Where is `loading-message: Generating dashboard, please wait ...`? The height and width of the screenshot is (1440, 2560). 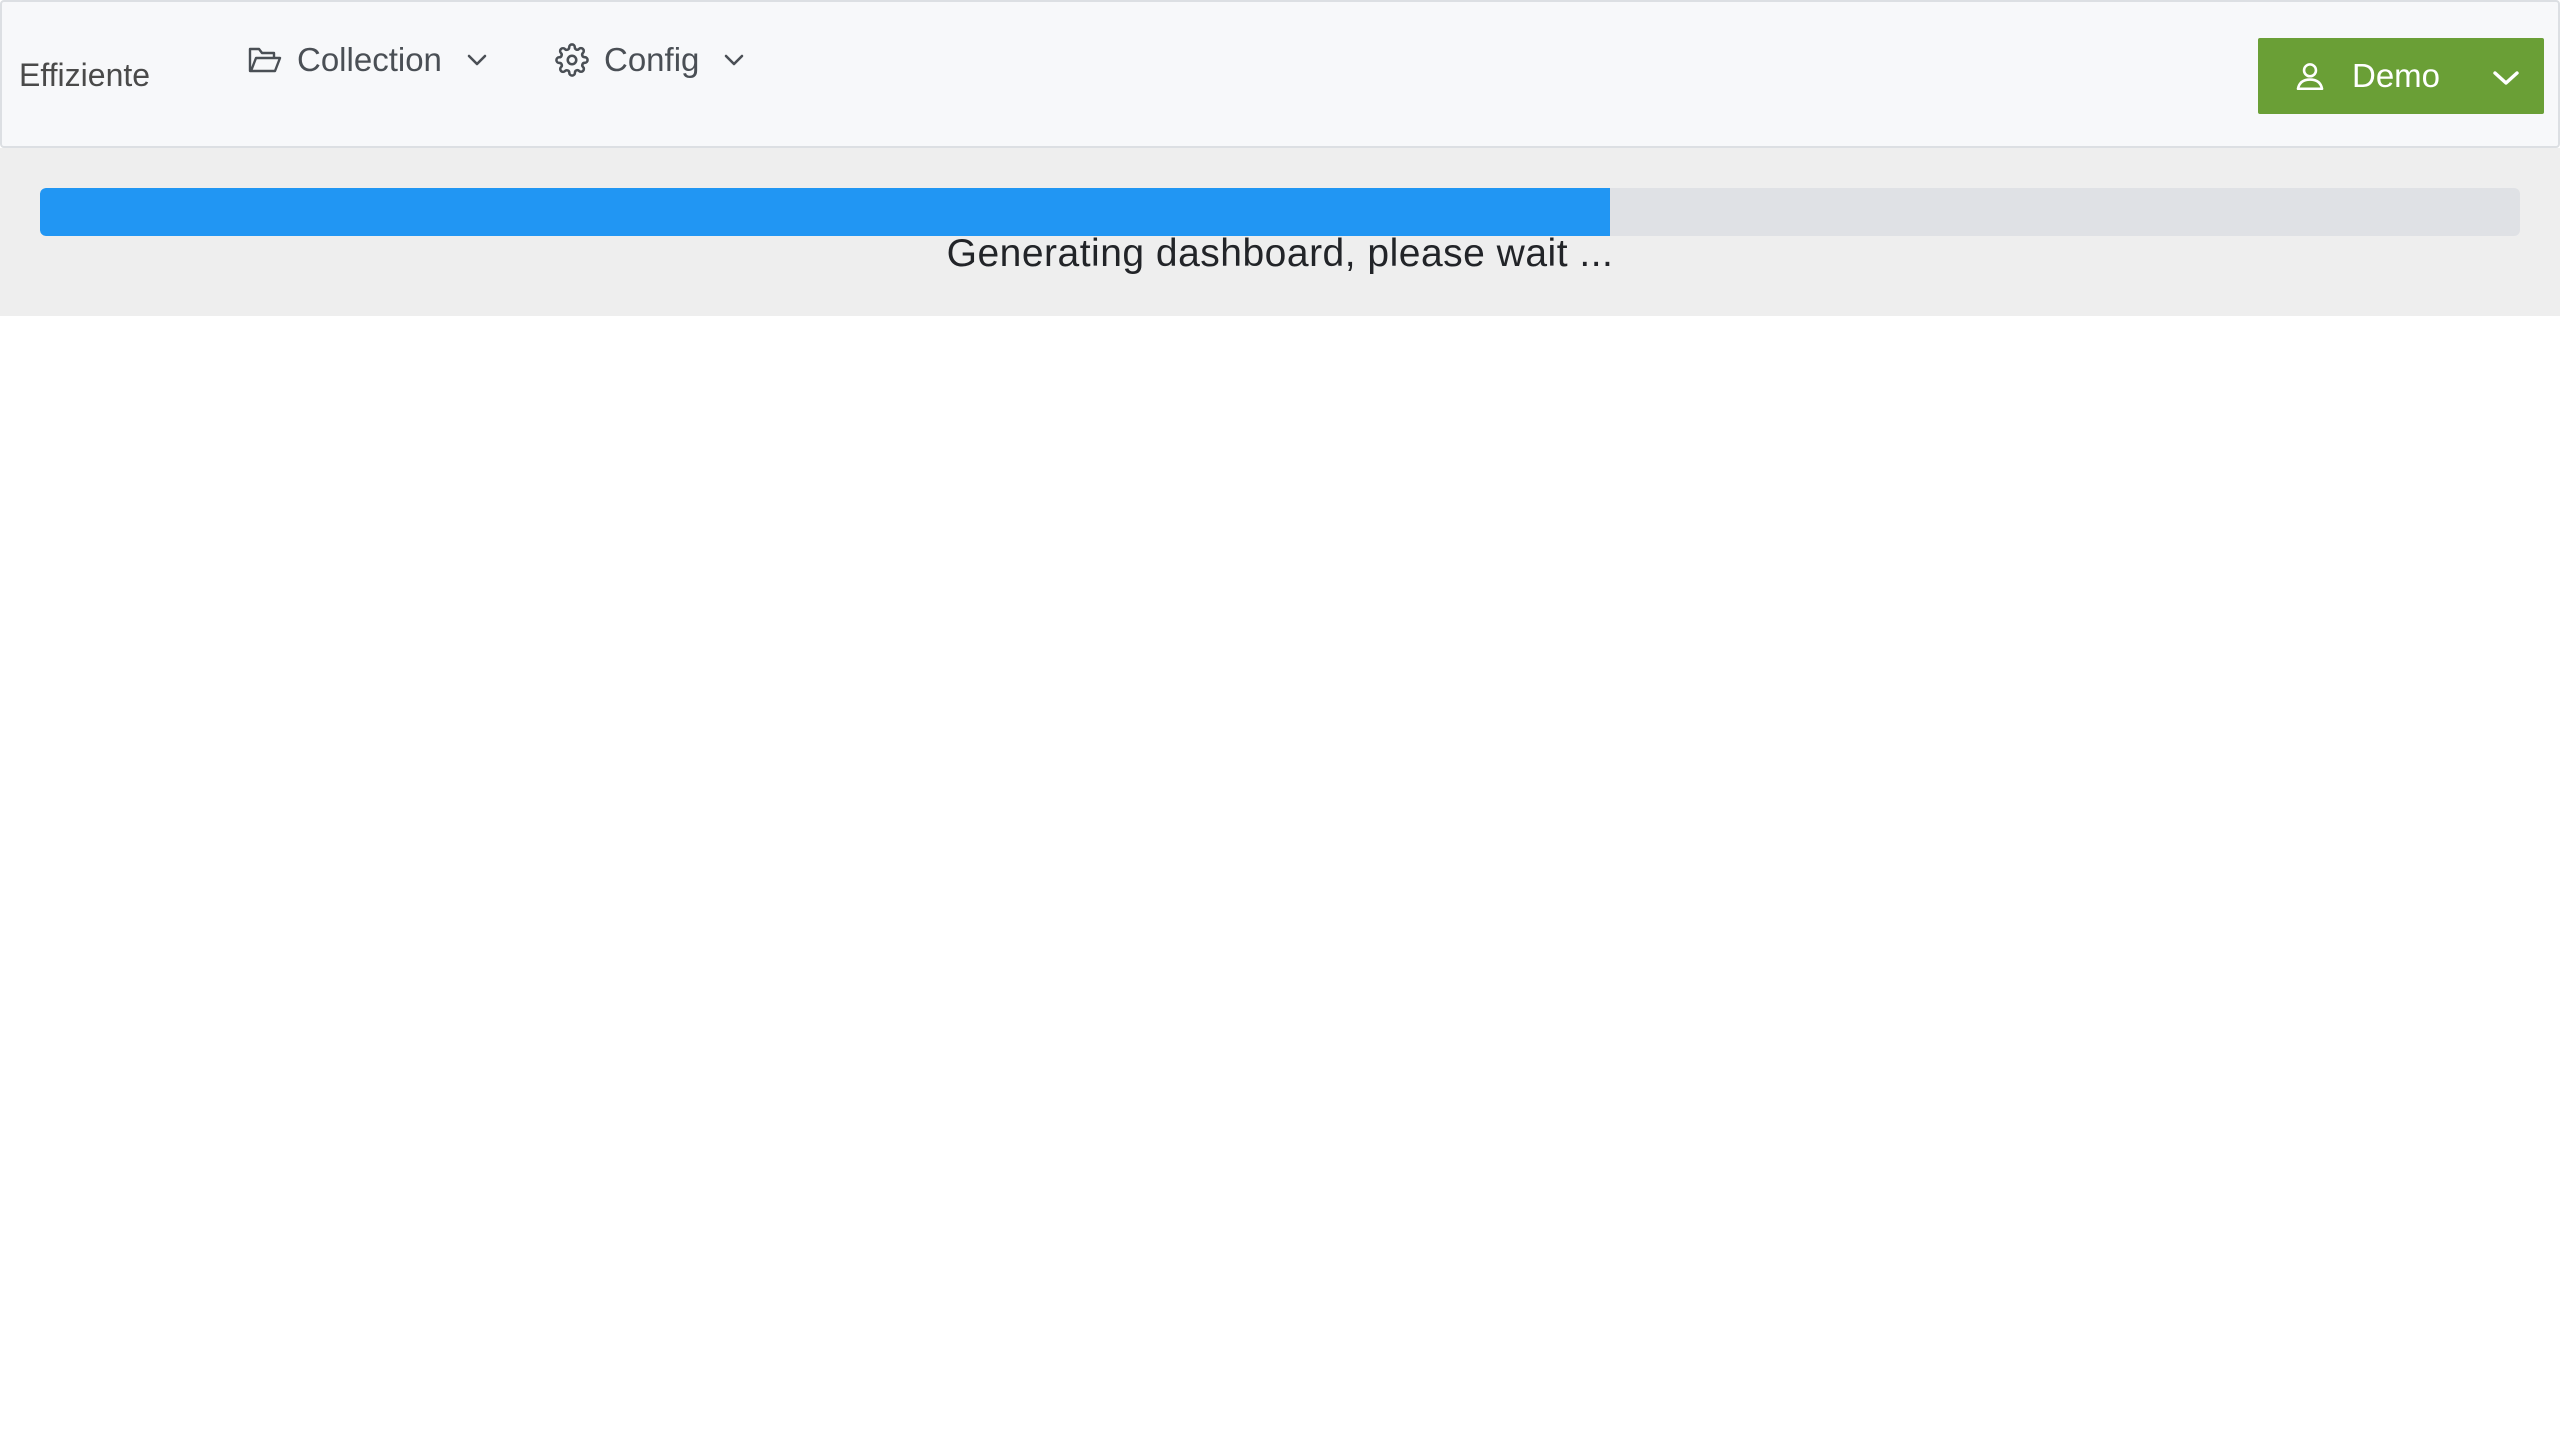
loading-message: Generating dashboard, please wait ... is located at coordinates (1280, 253).